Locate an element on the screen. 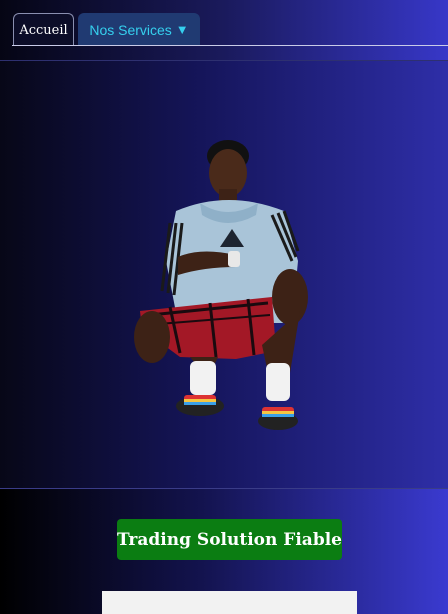  top-navigation: Accueil Nos Services ▼ is located at coordinates (224, 30).